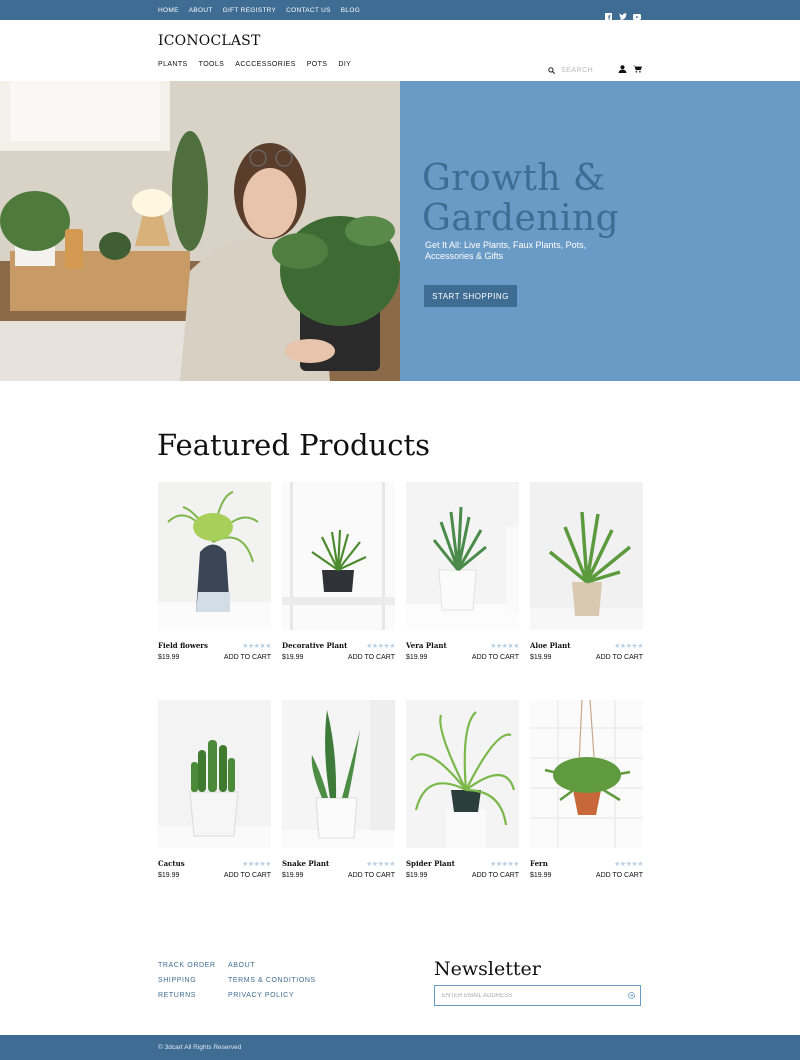 The image size is (800, 1060). I want to click on topnav-home-link: HOME, so click(168, 10).